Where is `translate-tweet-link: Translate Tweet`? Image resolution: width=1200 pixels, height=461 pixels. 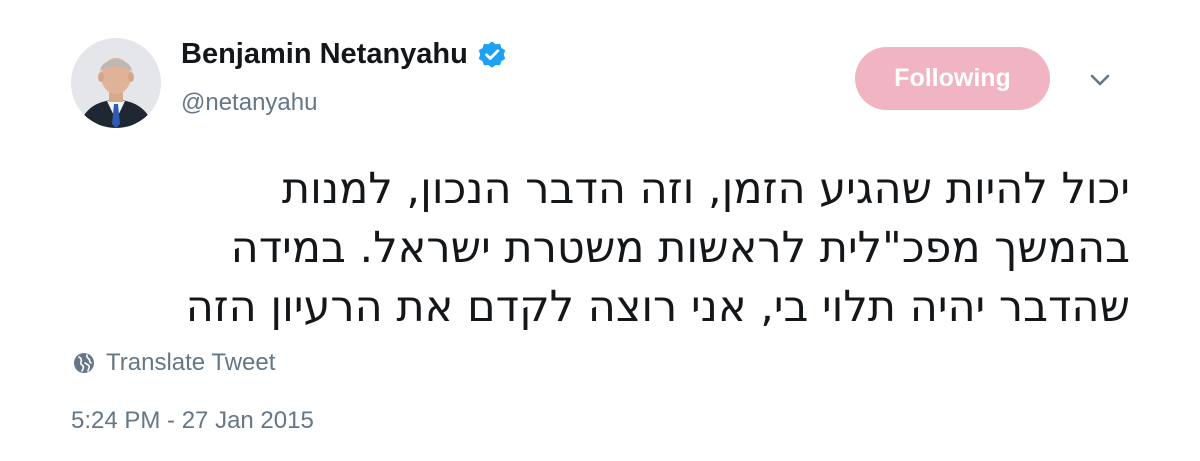
translate-tweet-link: Translate Tweet is located at coordinates (174, 363).